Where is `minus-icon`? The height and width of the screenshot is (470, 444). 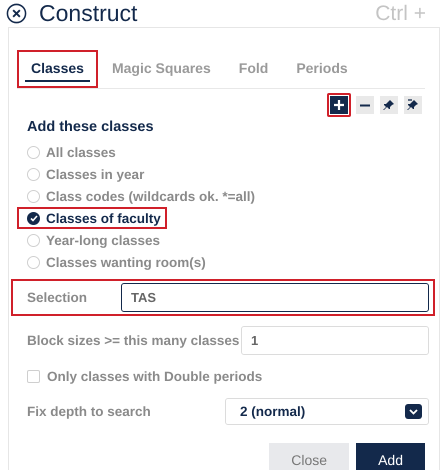
minus-icon is located at coordinates (365, 105).